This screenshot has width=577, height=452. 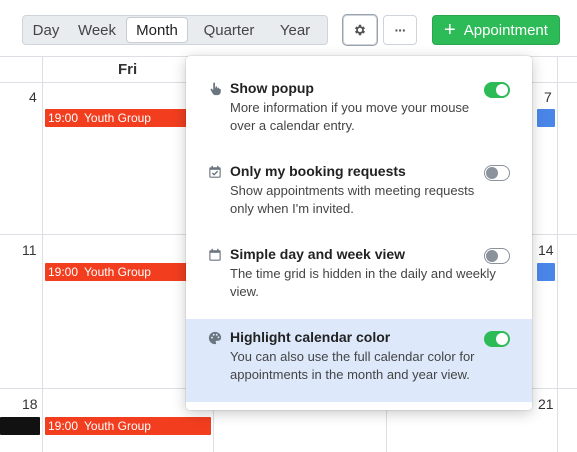 I want to click on day-number: 18, so click(x=30, y=404).